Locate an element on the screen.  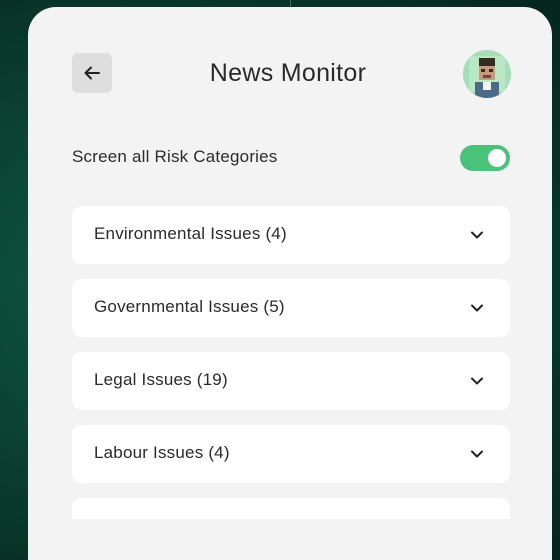
screen-all-row: Screen all Risk Categories is located at coordinates (291, 158).